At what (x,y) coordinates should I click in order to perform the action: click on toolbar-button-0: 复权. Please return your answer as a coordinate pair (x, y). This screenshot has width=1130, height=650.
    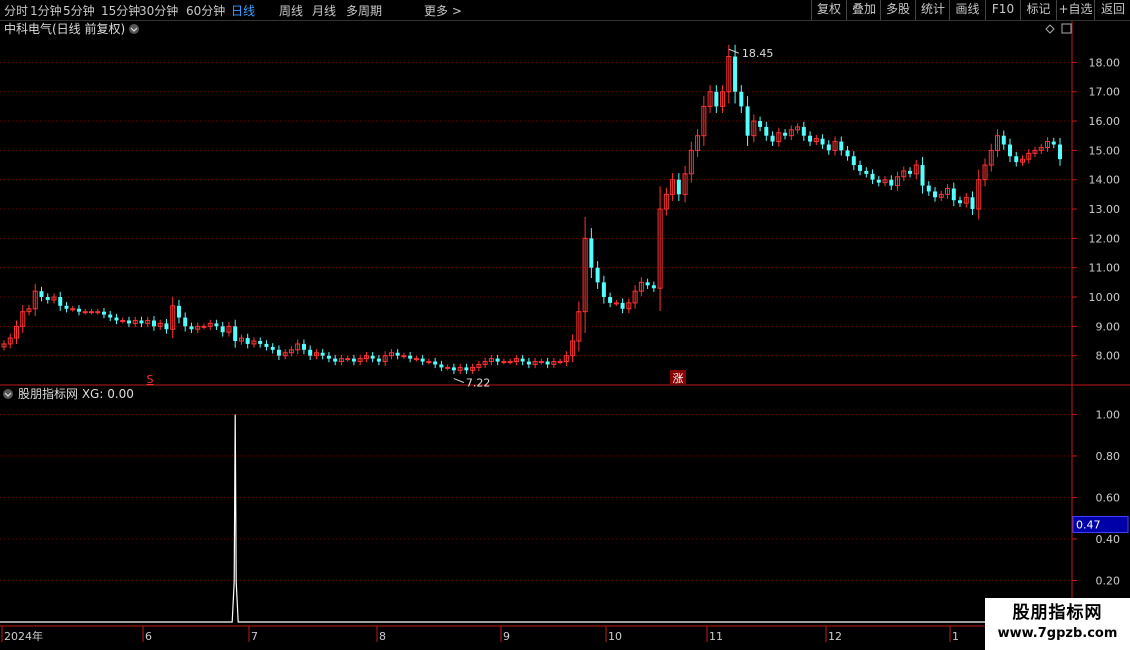
    Looking at the image, I should click on (828, 10).